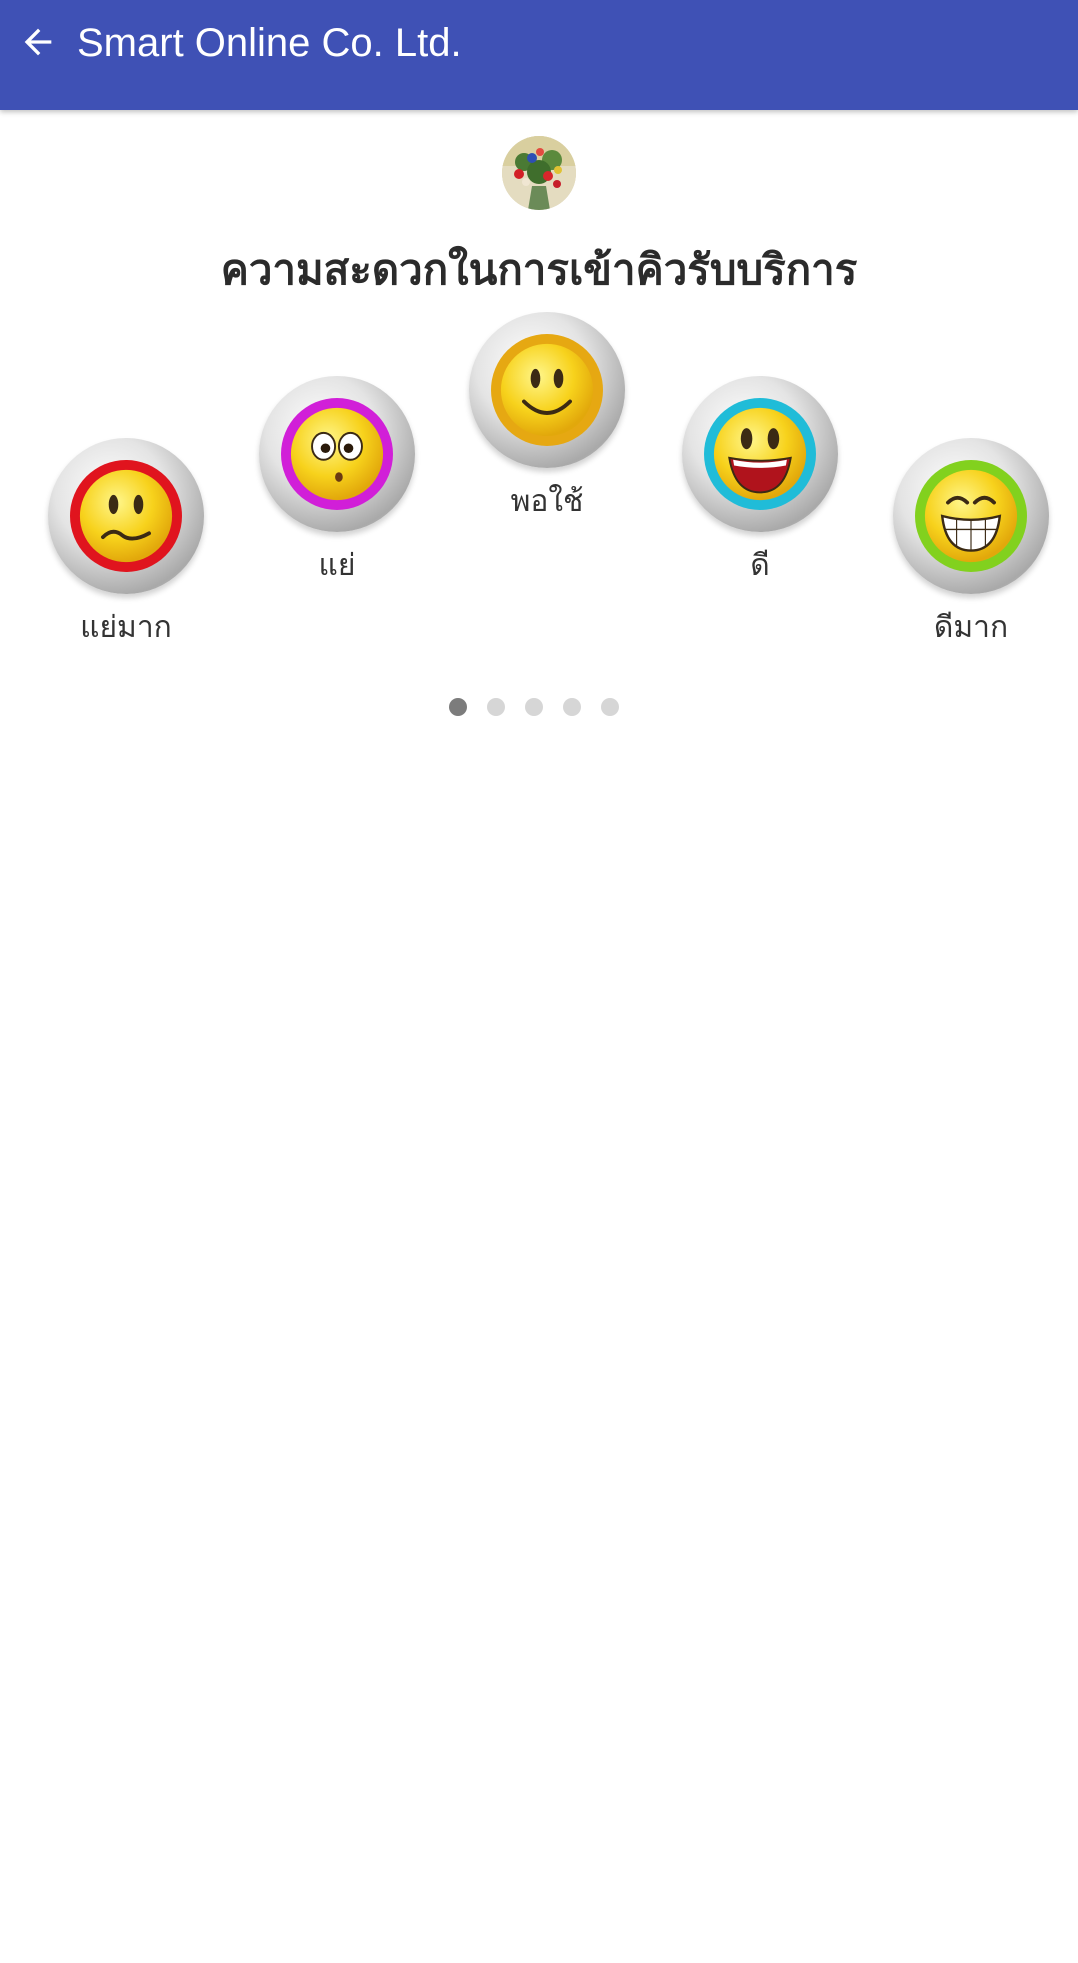 Image resolution: width=1078 pixels, height=1963 pixels. I want to click on arrow-left-icon, so click(38, 42).